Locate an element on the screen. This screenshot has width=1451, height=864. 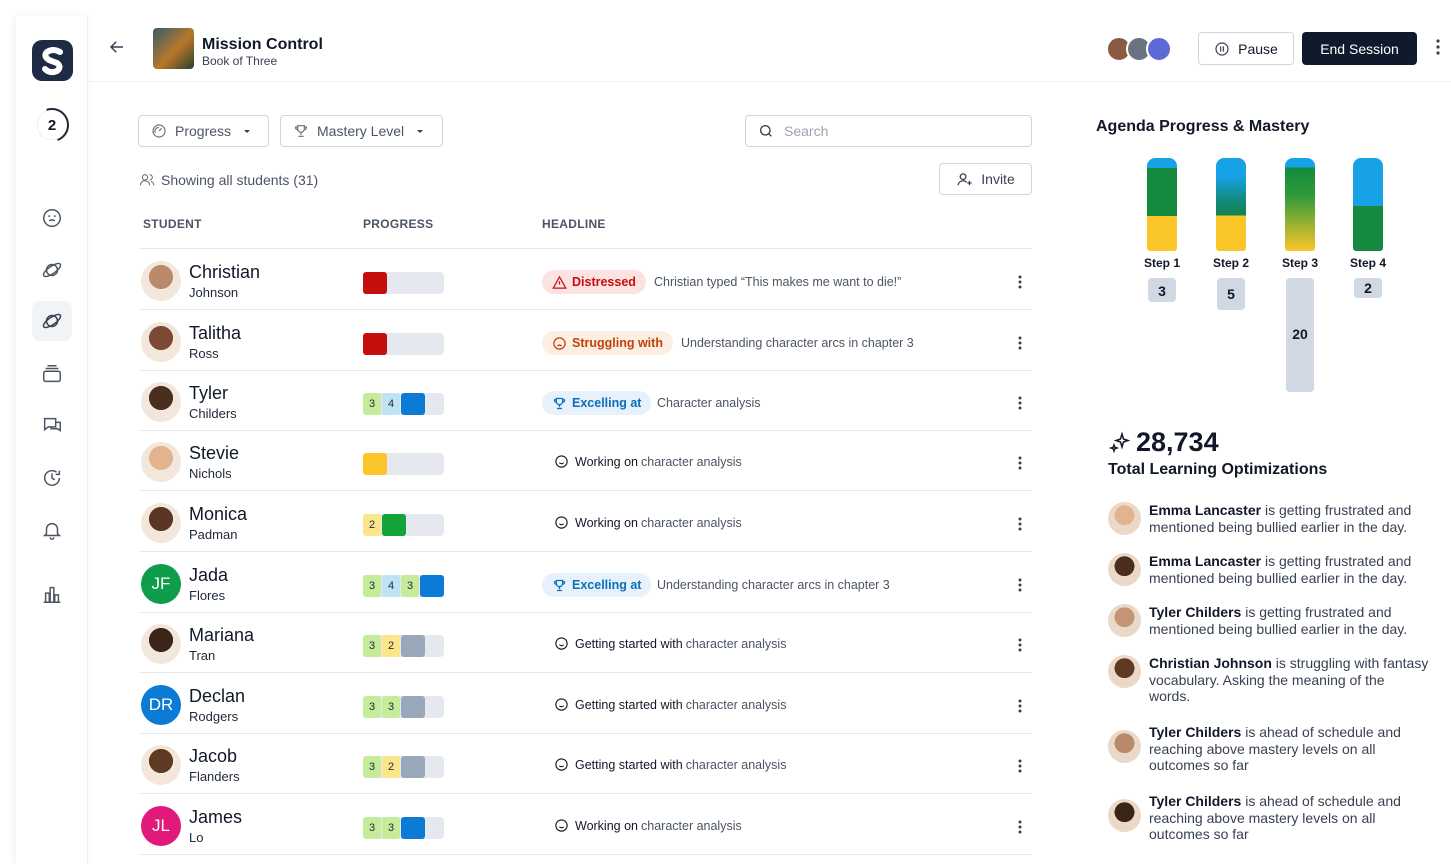
headline: Getting started with character analysis is located at coordinates (670, 764).